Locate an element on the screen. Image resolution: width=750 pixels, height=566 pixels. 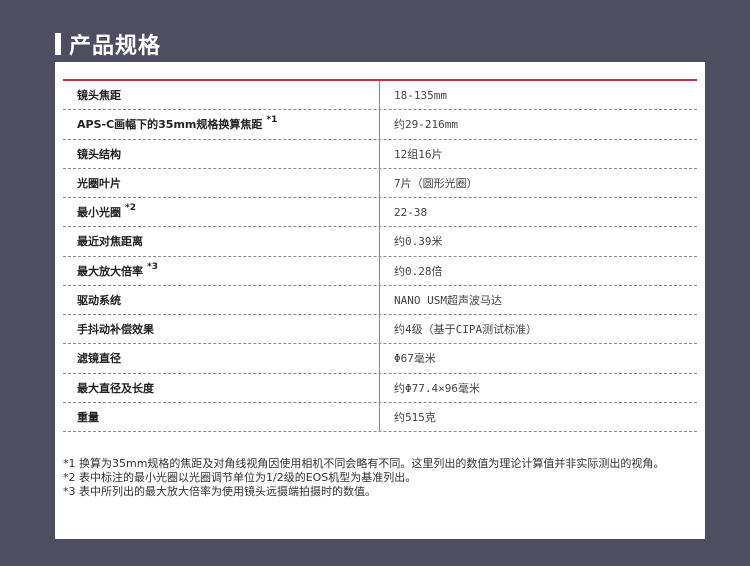
page-title: 产品规格 is located at coordinates (115, 46).